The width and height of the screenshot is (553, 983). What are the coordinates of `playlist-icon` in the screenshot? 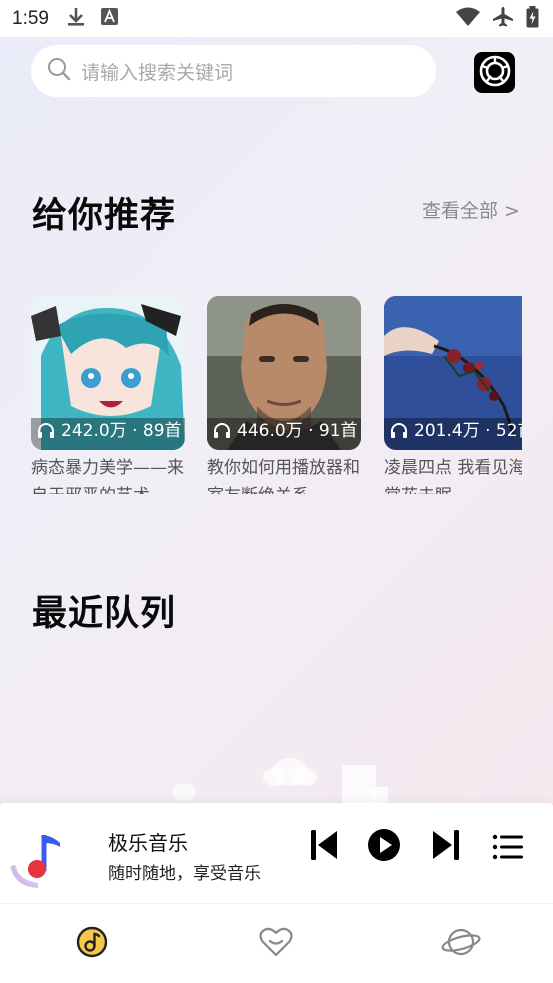 It's located at (508, 849).